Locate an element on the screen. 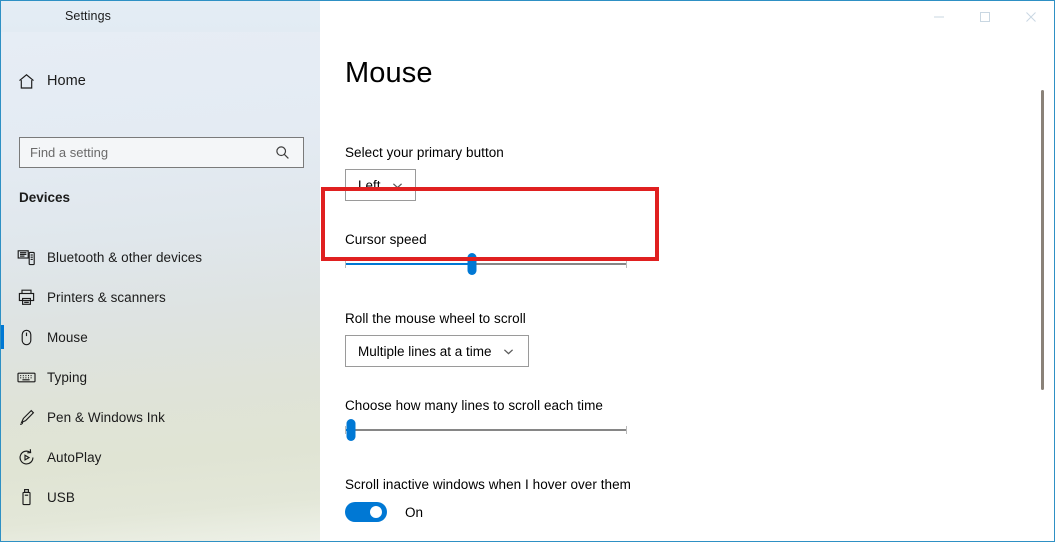 The image size is (1055, 542). cursor-speed-label: Cursor speed is located at coordinates (386, 239).